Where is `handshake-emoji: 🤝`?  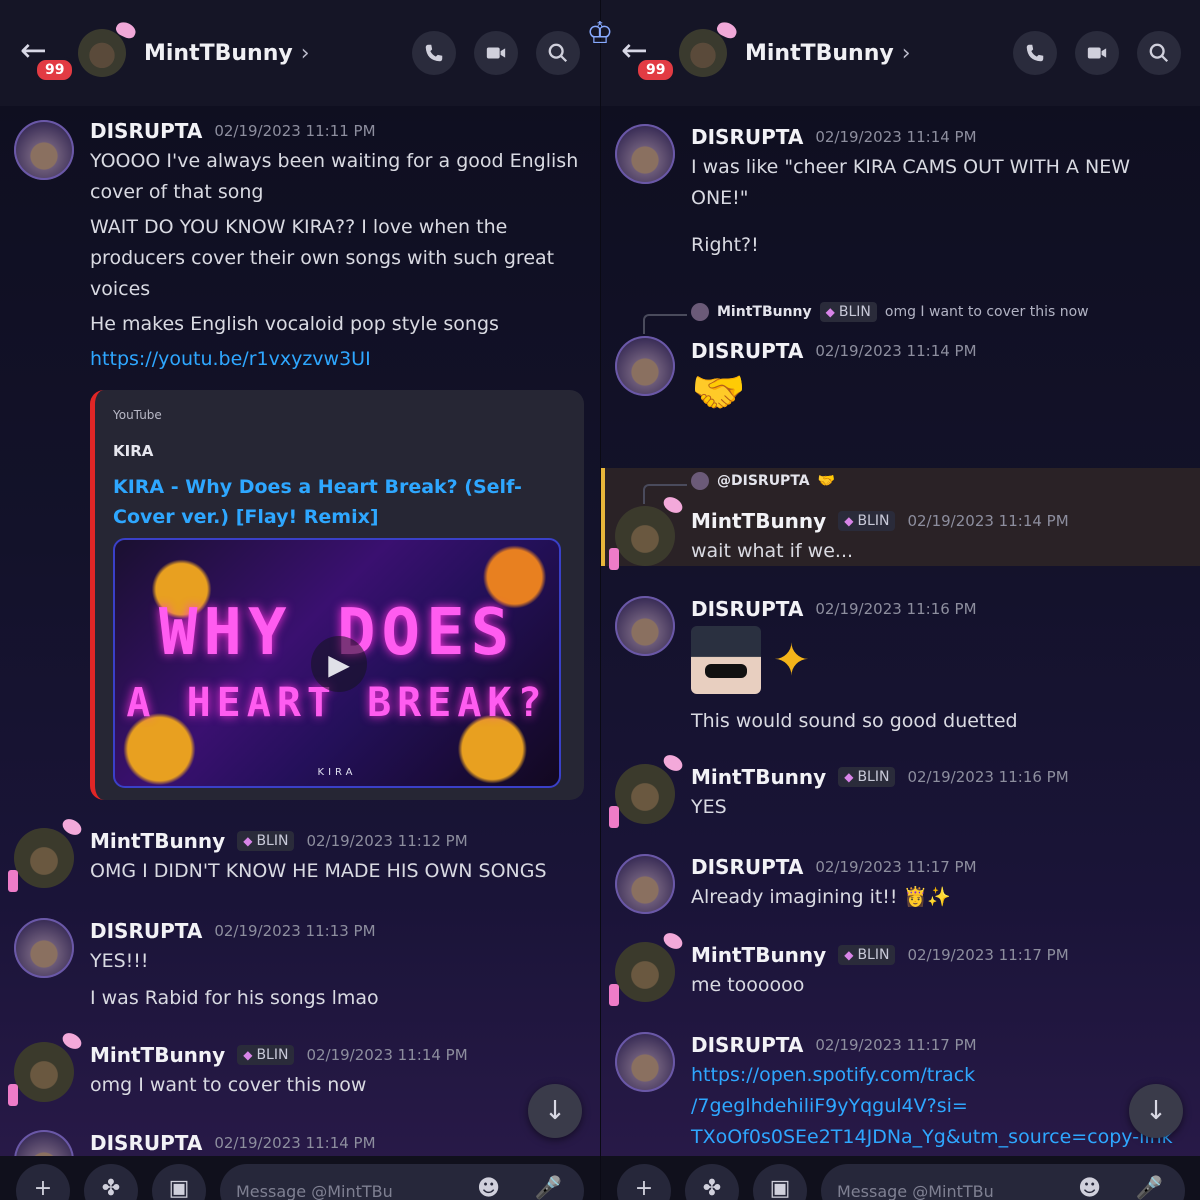 handshake-emoji: 🤝 is located at coordinates (718, 392).